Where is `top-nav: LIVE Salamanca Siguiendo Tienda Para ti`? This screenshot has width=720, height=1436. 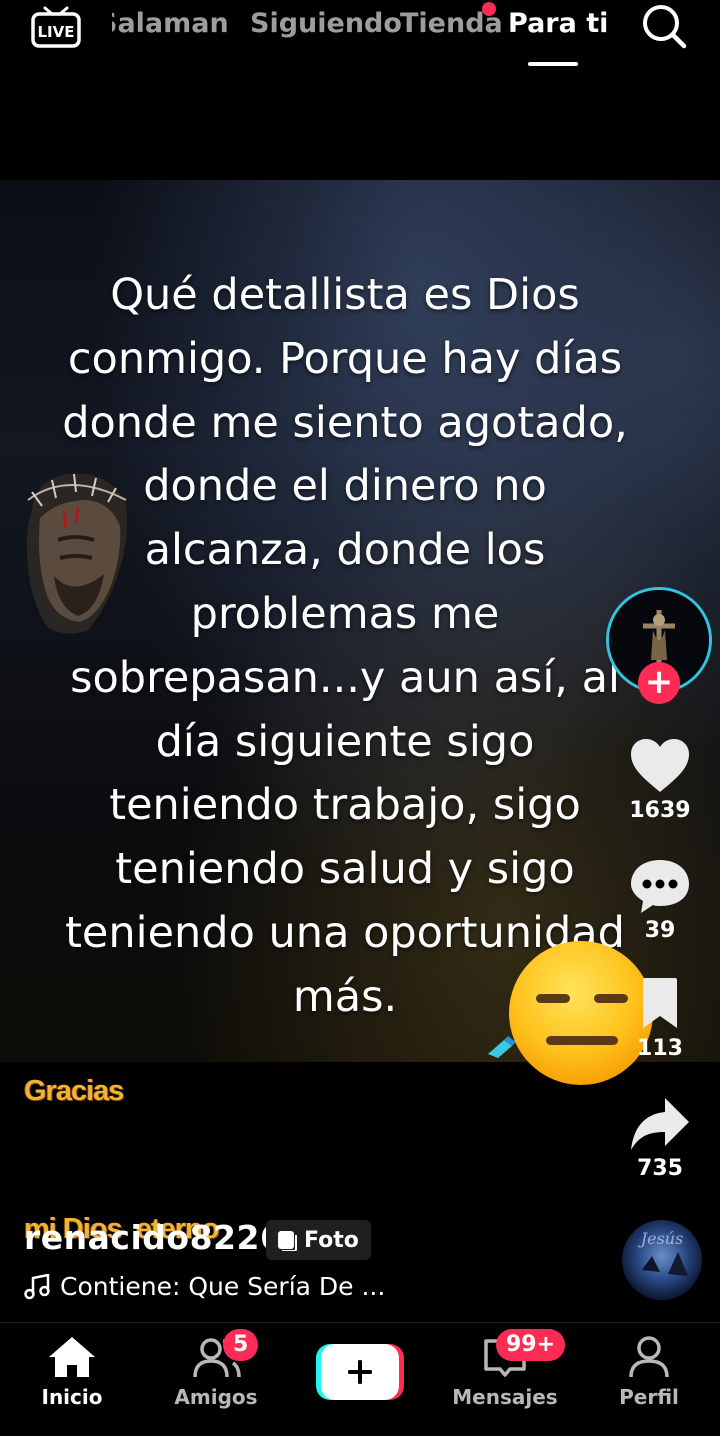
top-nav: LIVE Salamanca Siguiendo Tienda Para ti is located at coordinates (360, 40).